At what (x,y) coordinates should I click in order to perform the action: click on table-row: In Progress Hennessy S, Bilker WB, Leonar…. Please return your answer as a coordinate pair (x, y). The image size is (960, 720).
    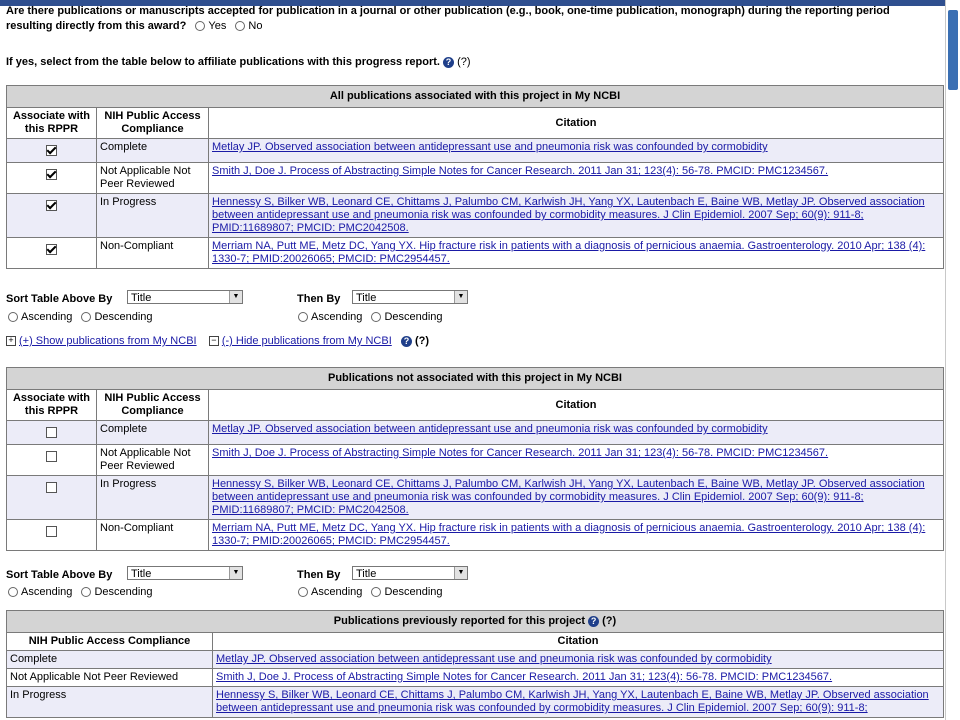
    Looking at the image, I should click on (475, 215).